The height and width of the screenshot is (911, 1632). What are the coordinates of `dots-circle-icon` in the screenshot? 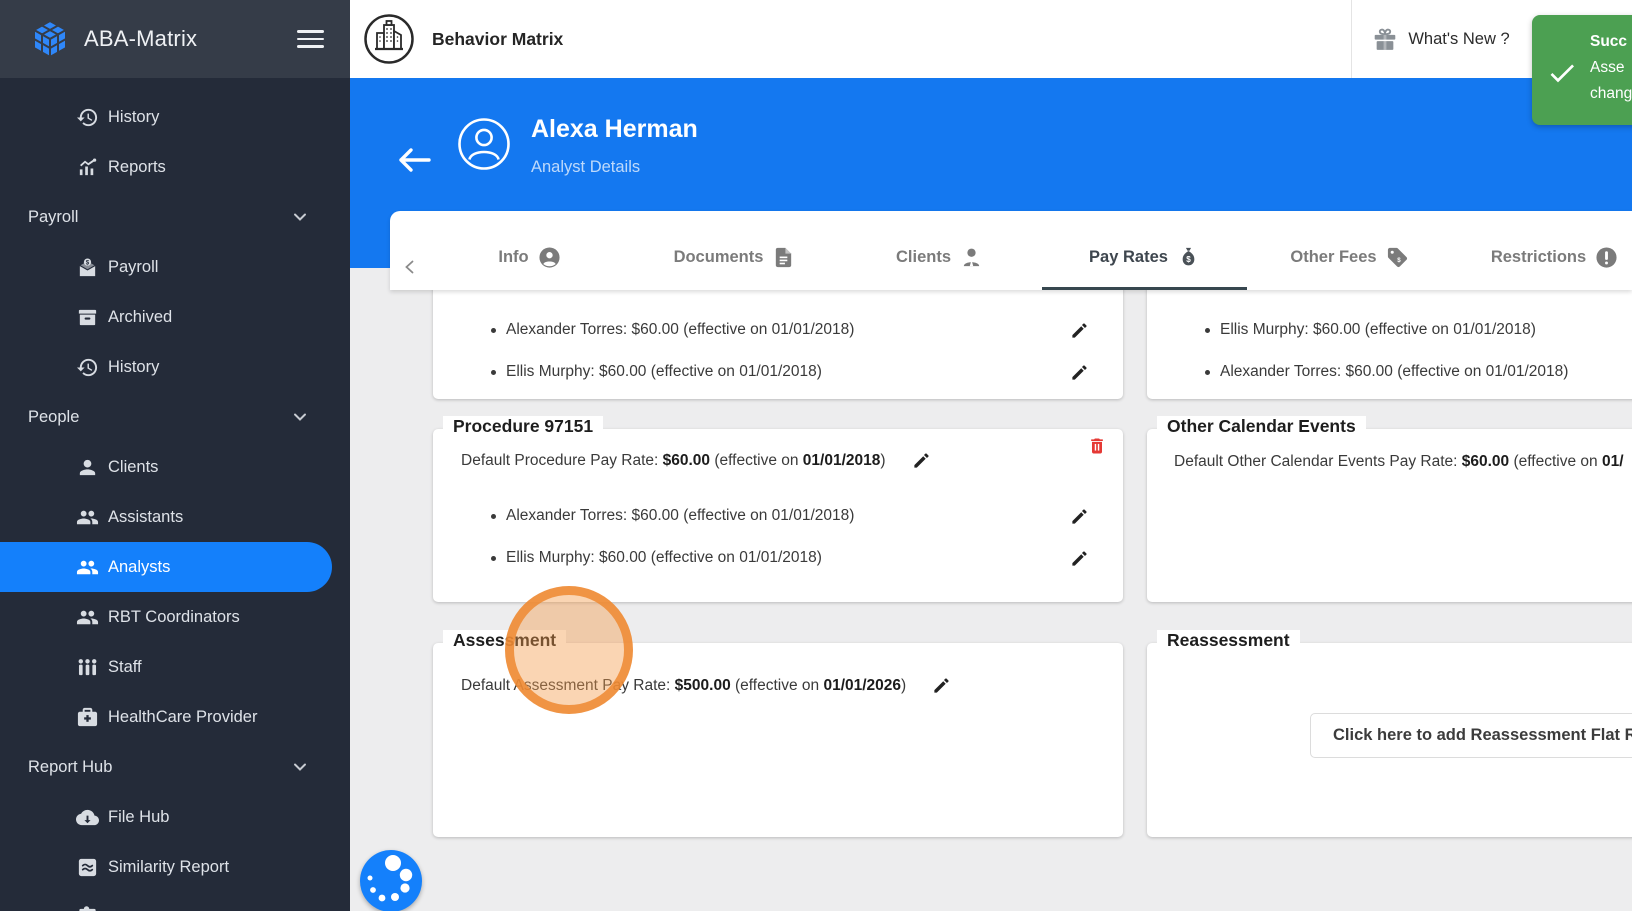 It's located at (390, 878).